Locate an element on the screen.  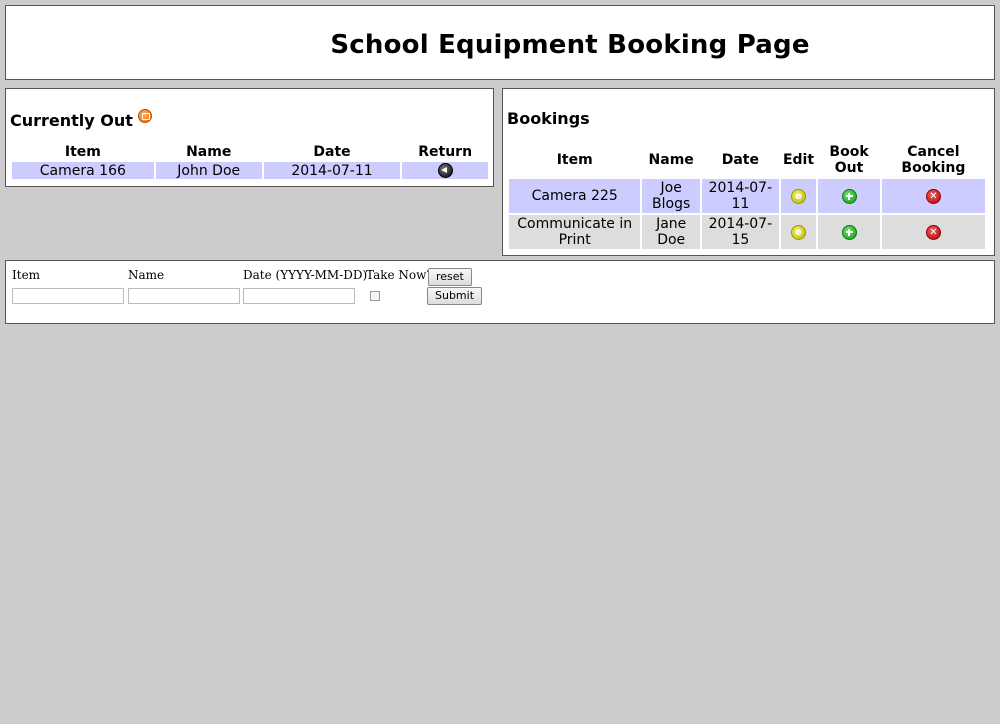
table-row: Camera 166 John Doe 2014-07-11 is located at coordinates (250, 170).